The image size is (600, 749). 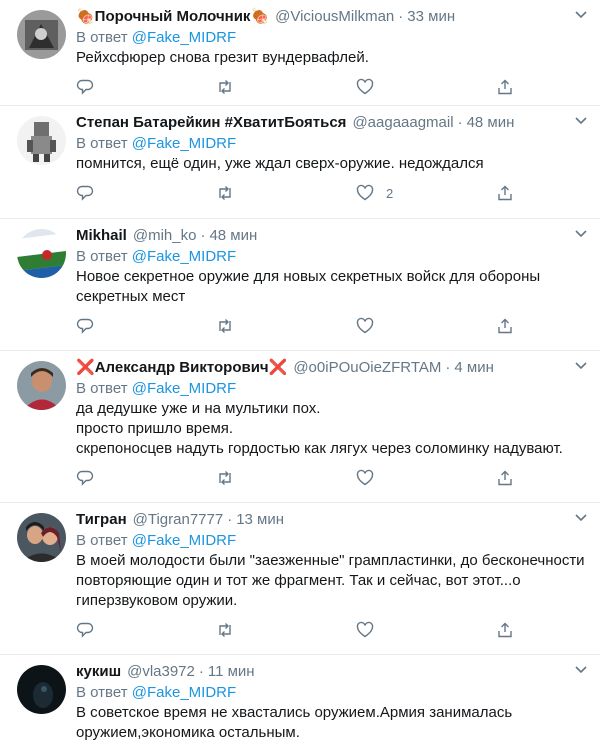 I want to click on display-name: ❌Александр Викторович❌, so click(x=181, y=367).